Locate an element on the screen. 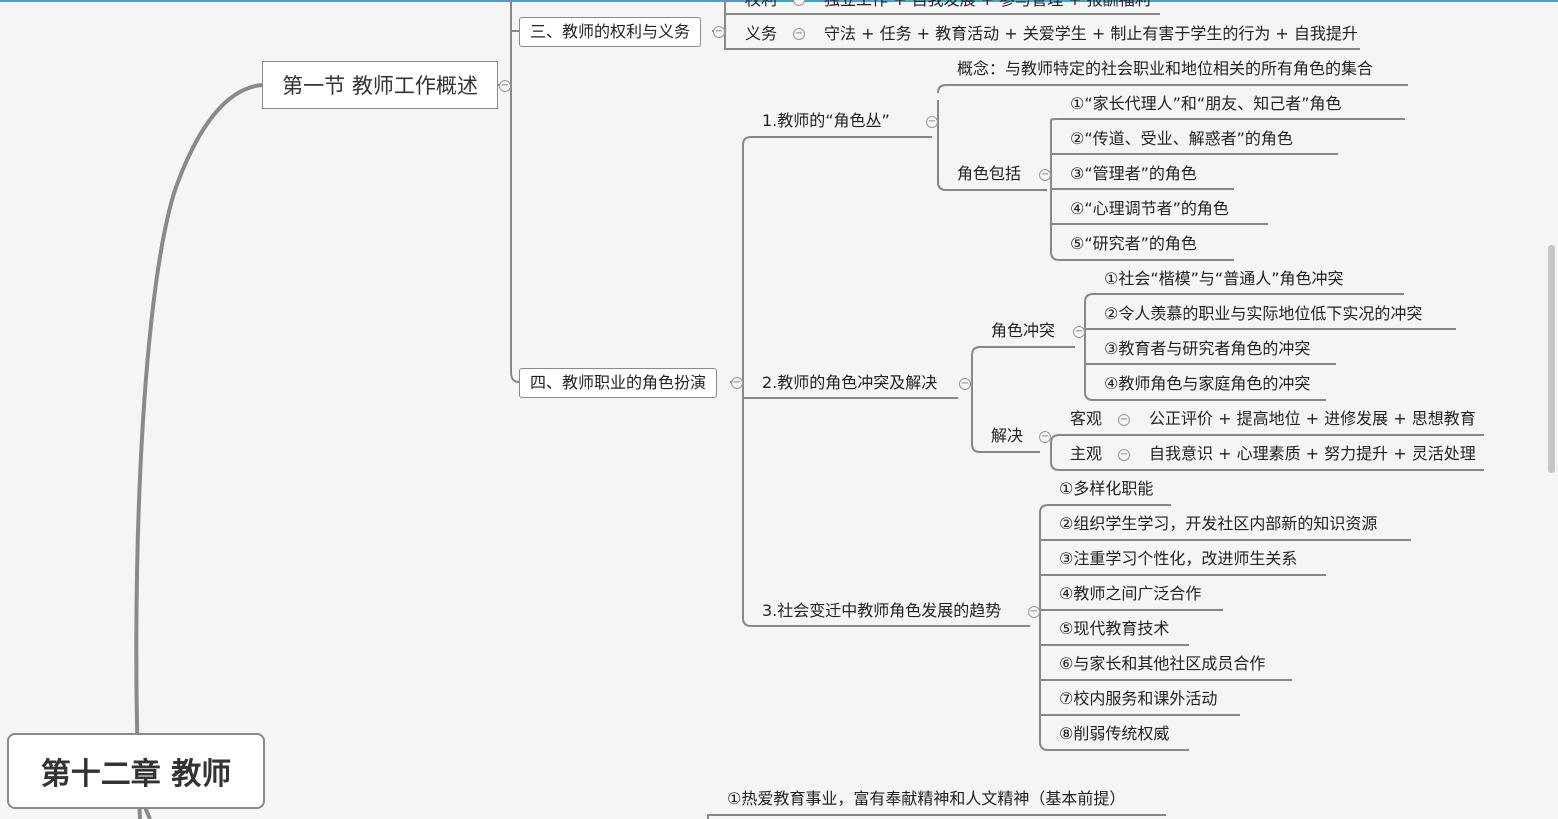  trend-item: ⑧削弱传统权威 is located at coordinates (1114, 734).